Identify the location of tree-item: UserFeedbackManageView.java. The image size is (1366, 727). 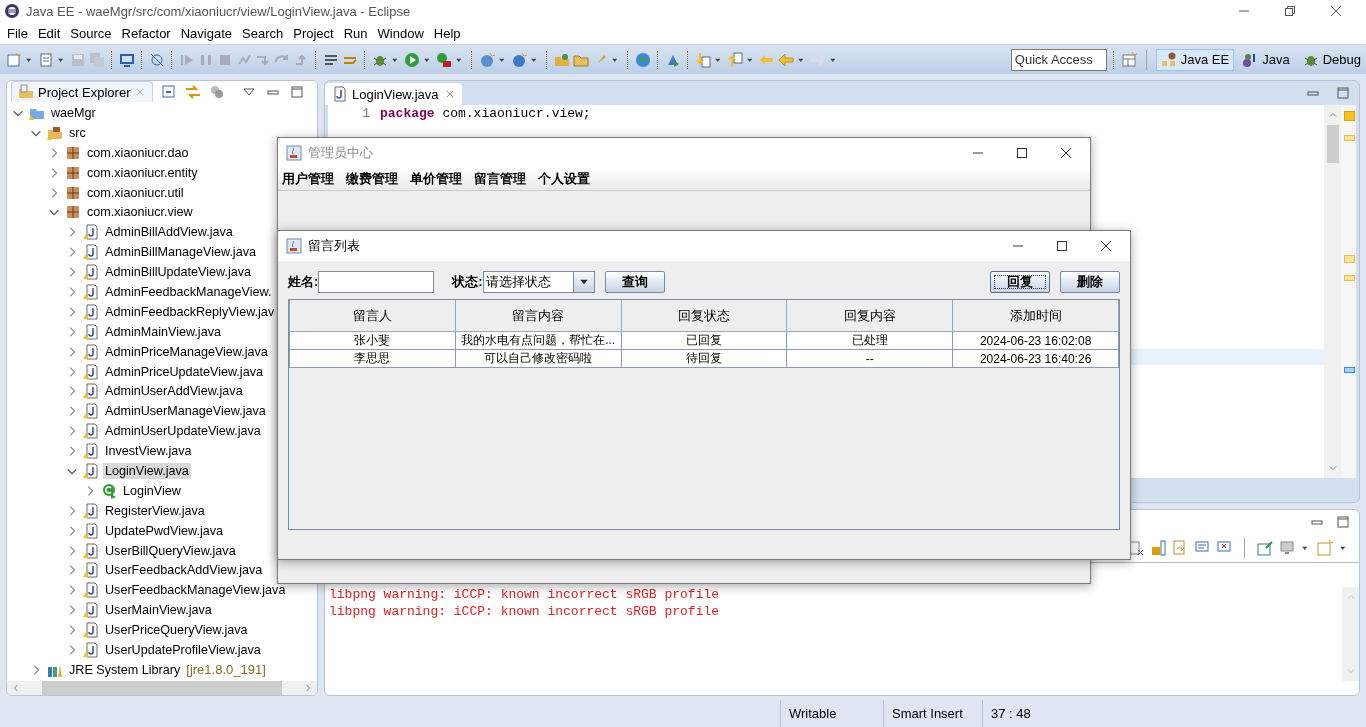
(195, 590).